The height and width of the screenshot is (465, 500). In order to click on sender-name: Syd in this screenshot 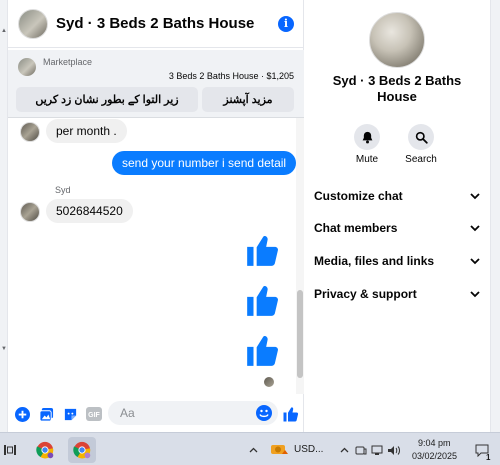, I will do `click(63, 190)`.